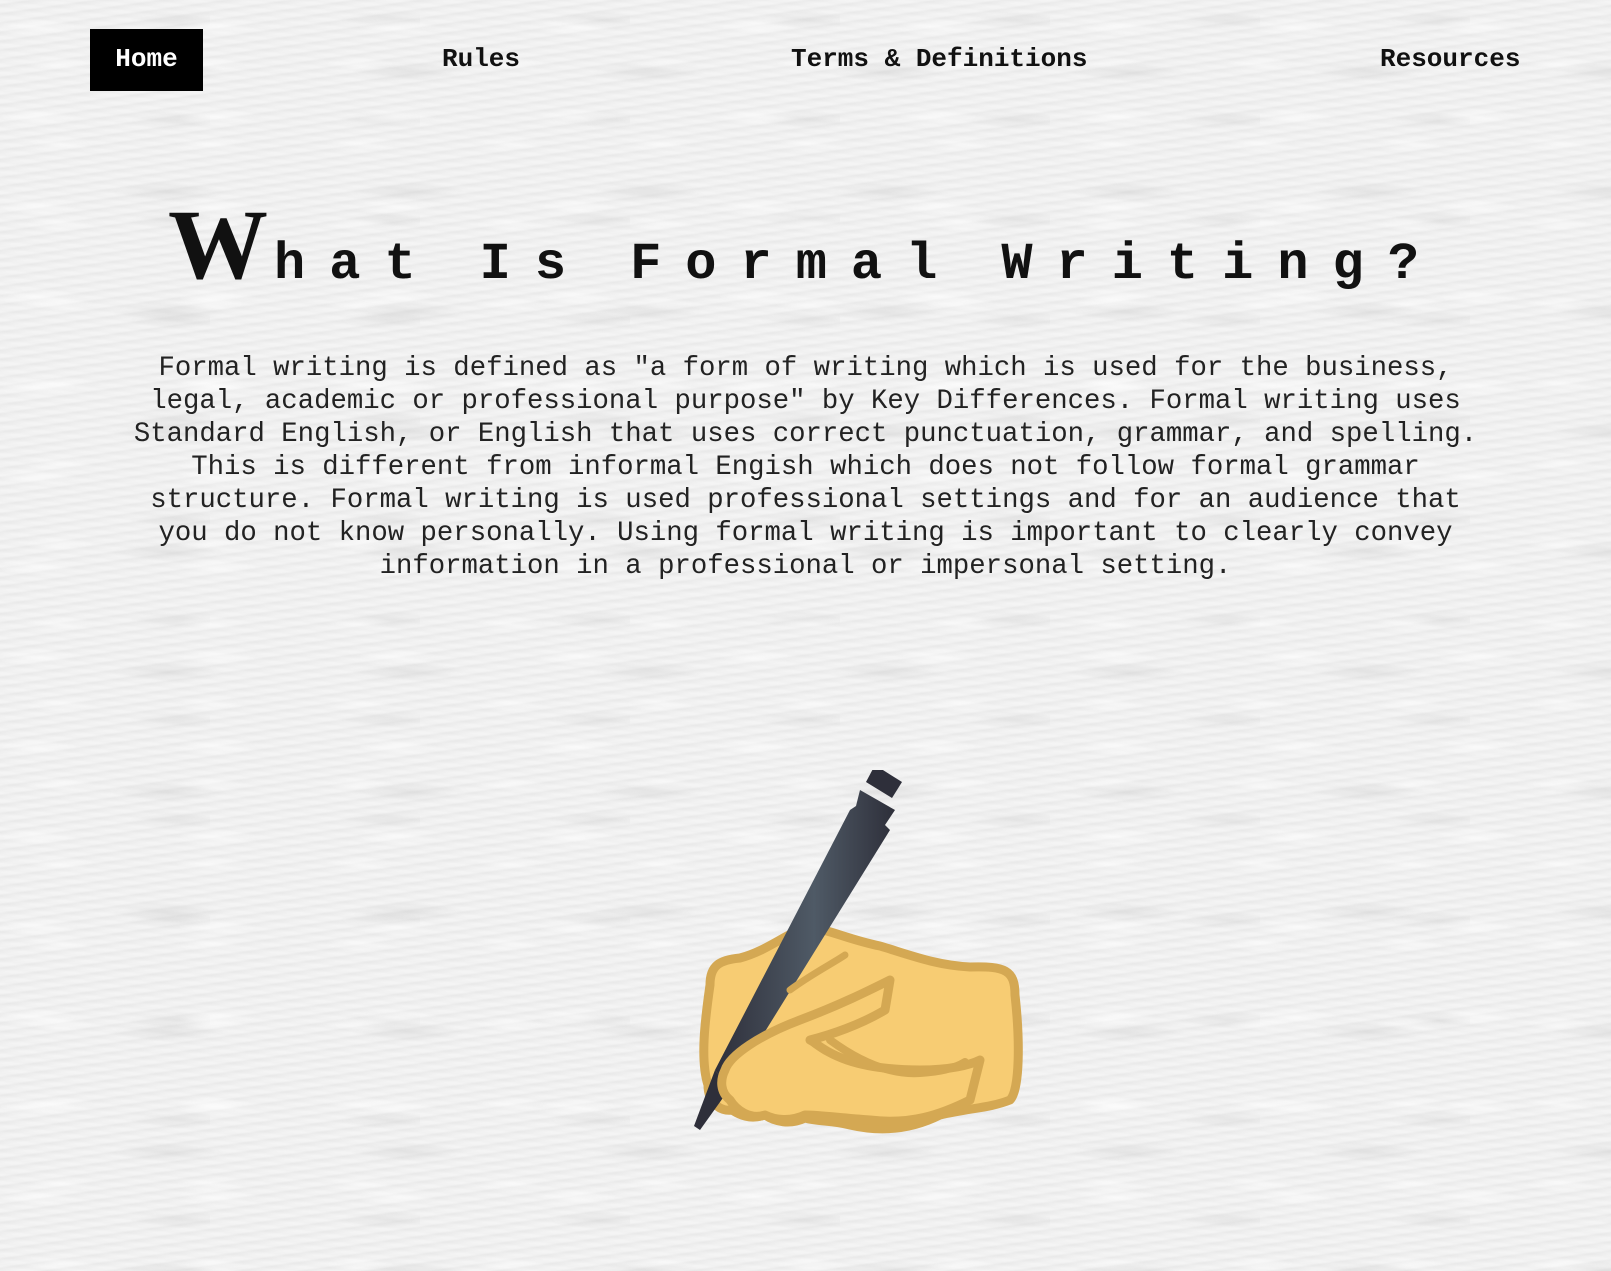 The width and height of the screenshot is (1611, 1271). I want to click on writing-hand-icon, so click(858, 949).